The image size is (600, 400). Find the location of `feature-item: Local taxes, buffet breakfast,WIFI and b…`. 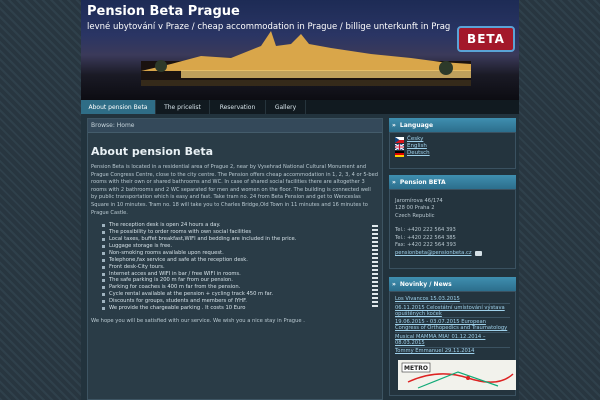

feature-item: Local taxes, buffet breakfast,WIFI and b… is located at coordinates (233, 239).